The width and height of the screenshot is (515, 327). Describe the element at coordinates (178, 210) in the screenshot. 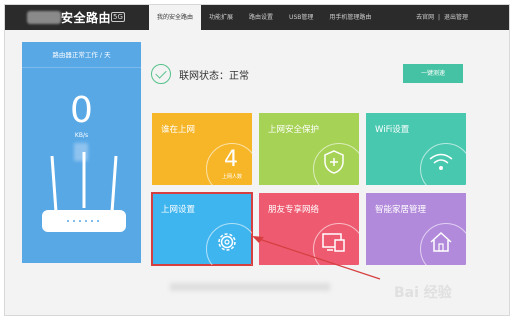

I see `tile-label: 上网设置` at that location.